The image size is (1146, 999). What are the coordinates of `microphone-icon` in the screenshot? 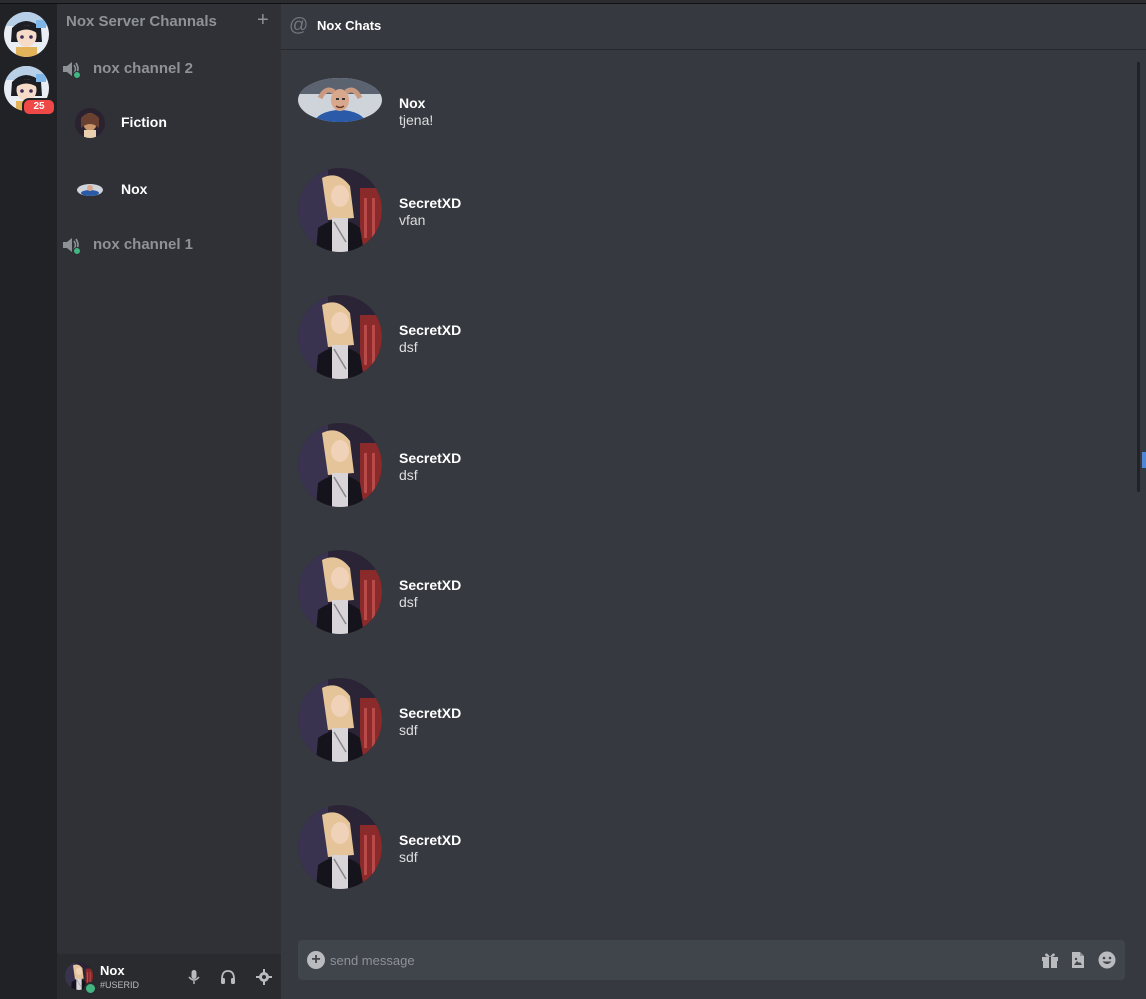 It's located at (194, 977).